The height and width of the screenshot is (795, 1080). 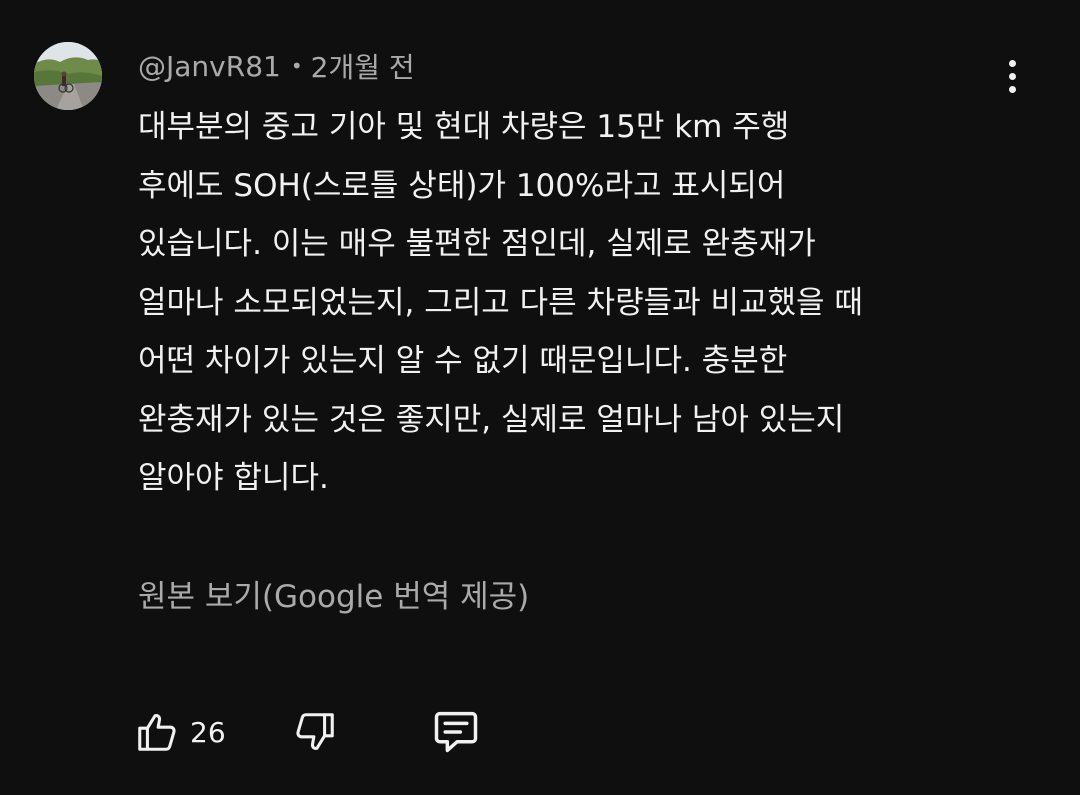 I want to click on avatar, so click(x=68, y=76).